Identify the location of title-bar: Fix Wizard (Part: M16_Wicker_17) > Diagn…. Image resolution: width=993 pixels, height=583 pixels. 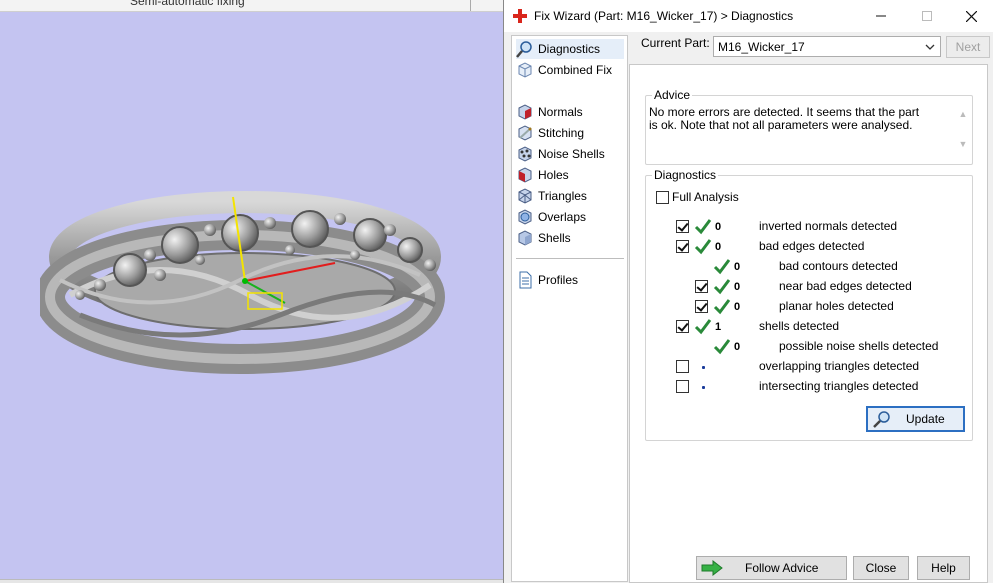
(748, 16).